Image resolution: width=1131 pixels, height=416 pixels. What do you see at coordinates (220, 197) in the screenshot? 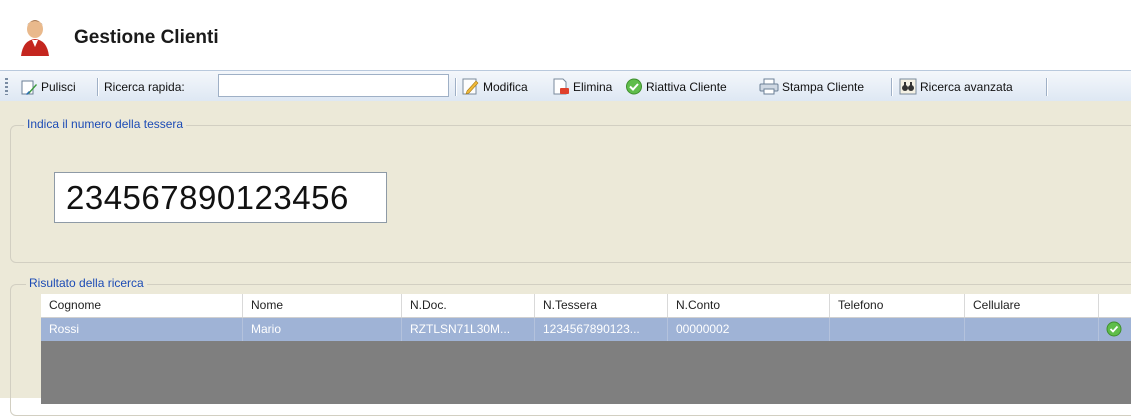
I see `tessera-input: 234567890123456` at bounding box center [220, 197].